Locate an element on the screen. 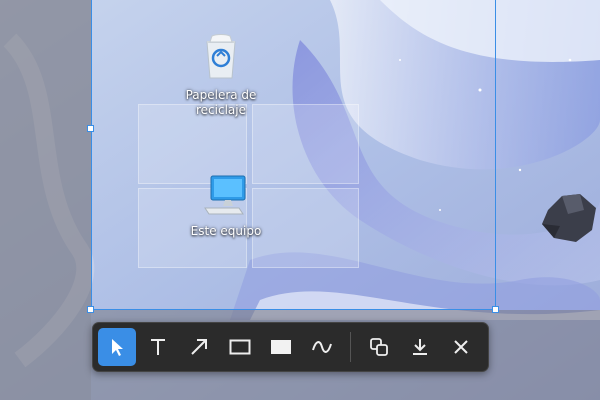  freehand-pen-icon is located at coordinates (322, 347).